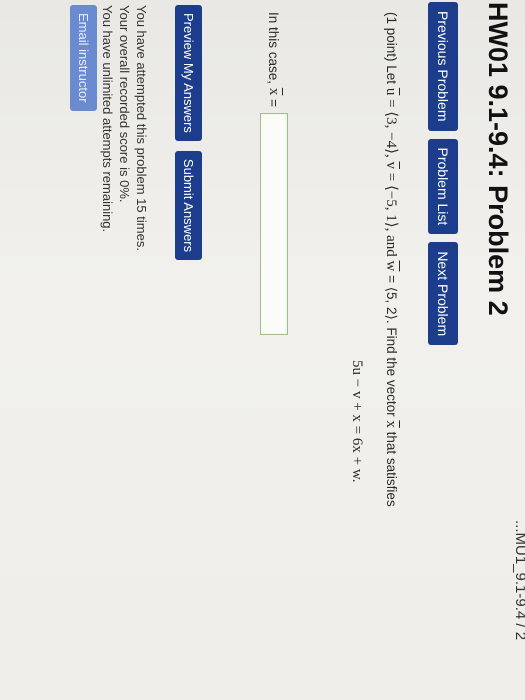  I want to click on vector-w-value: = ⟨5, 2⟩. Find the vector, so click(391, 346).